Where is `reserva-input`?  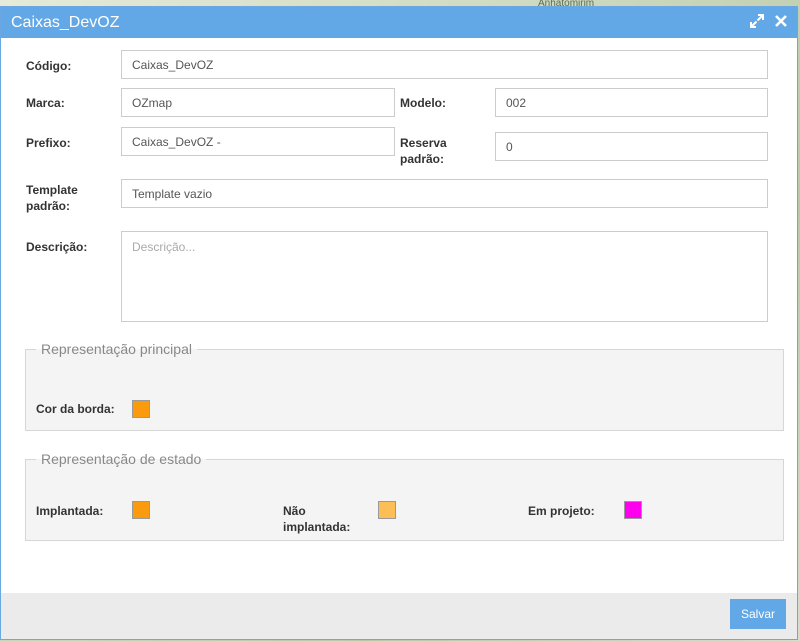
reserva-input is located at coordinates (631, 146).